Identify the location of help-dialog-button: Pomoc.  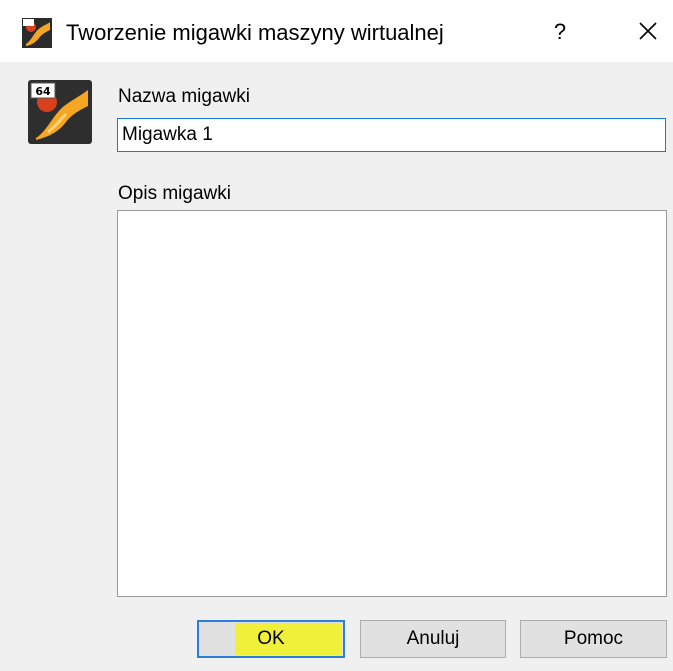
(593, 639).